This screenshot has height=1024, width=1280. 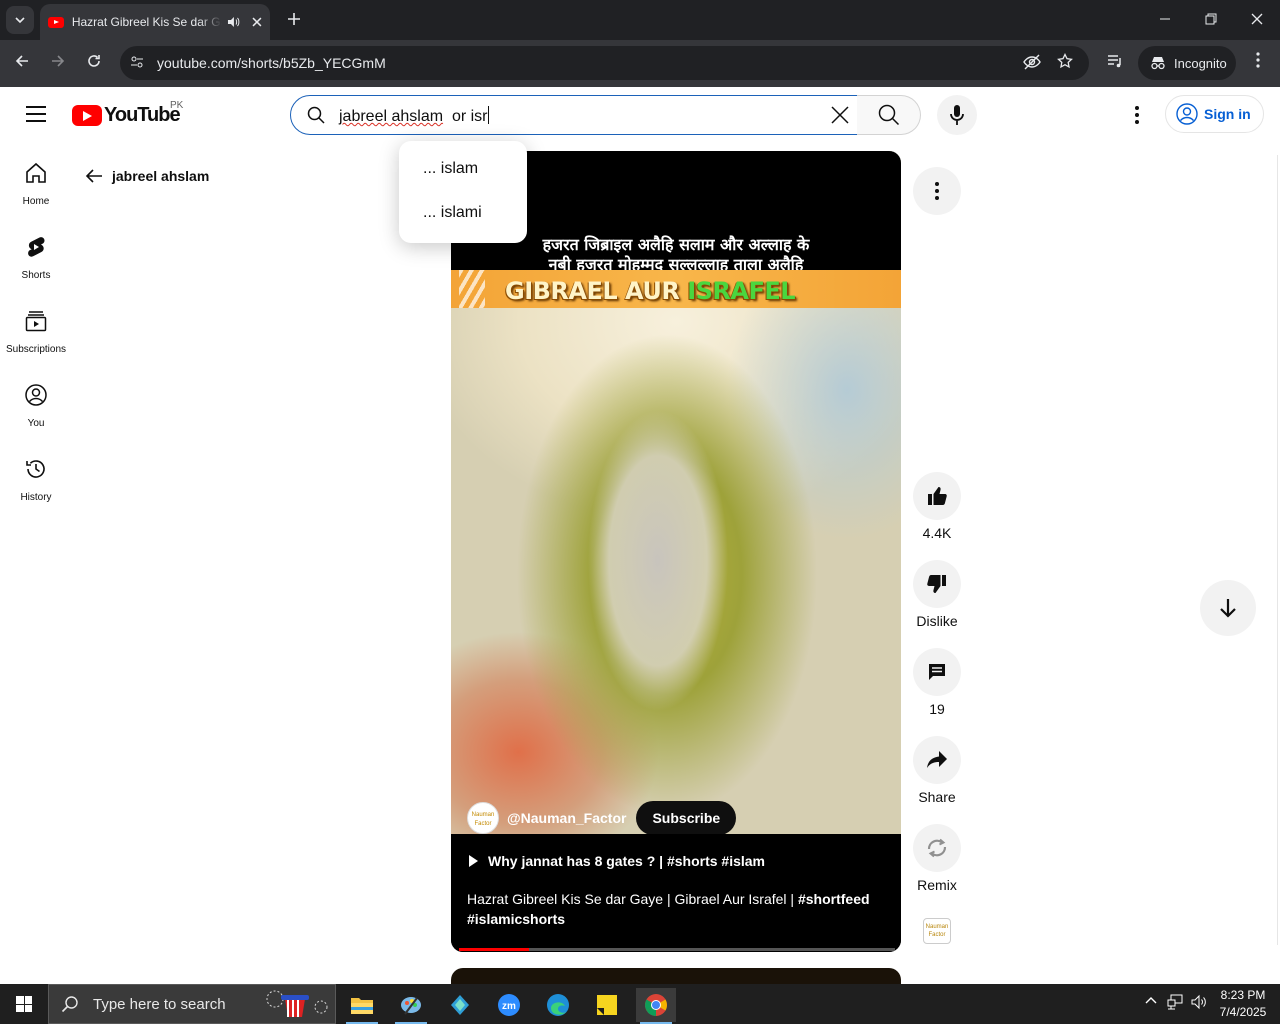 I want to click on dislike-button, so click(x=937, y=584).